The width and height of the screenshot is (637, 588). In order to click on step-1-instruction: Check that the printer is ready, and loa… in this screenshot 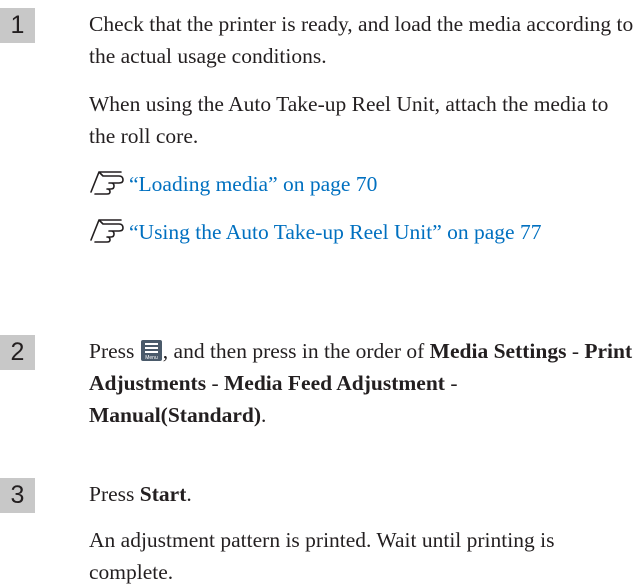, I will do `click(361, 40)`.